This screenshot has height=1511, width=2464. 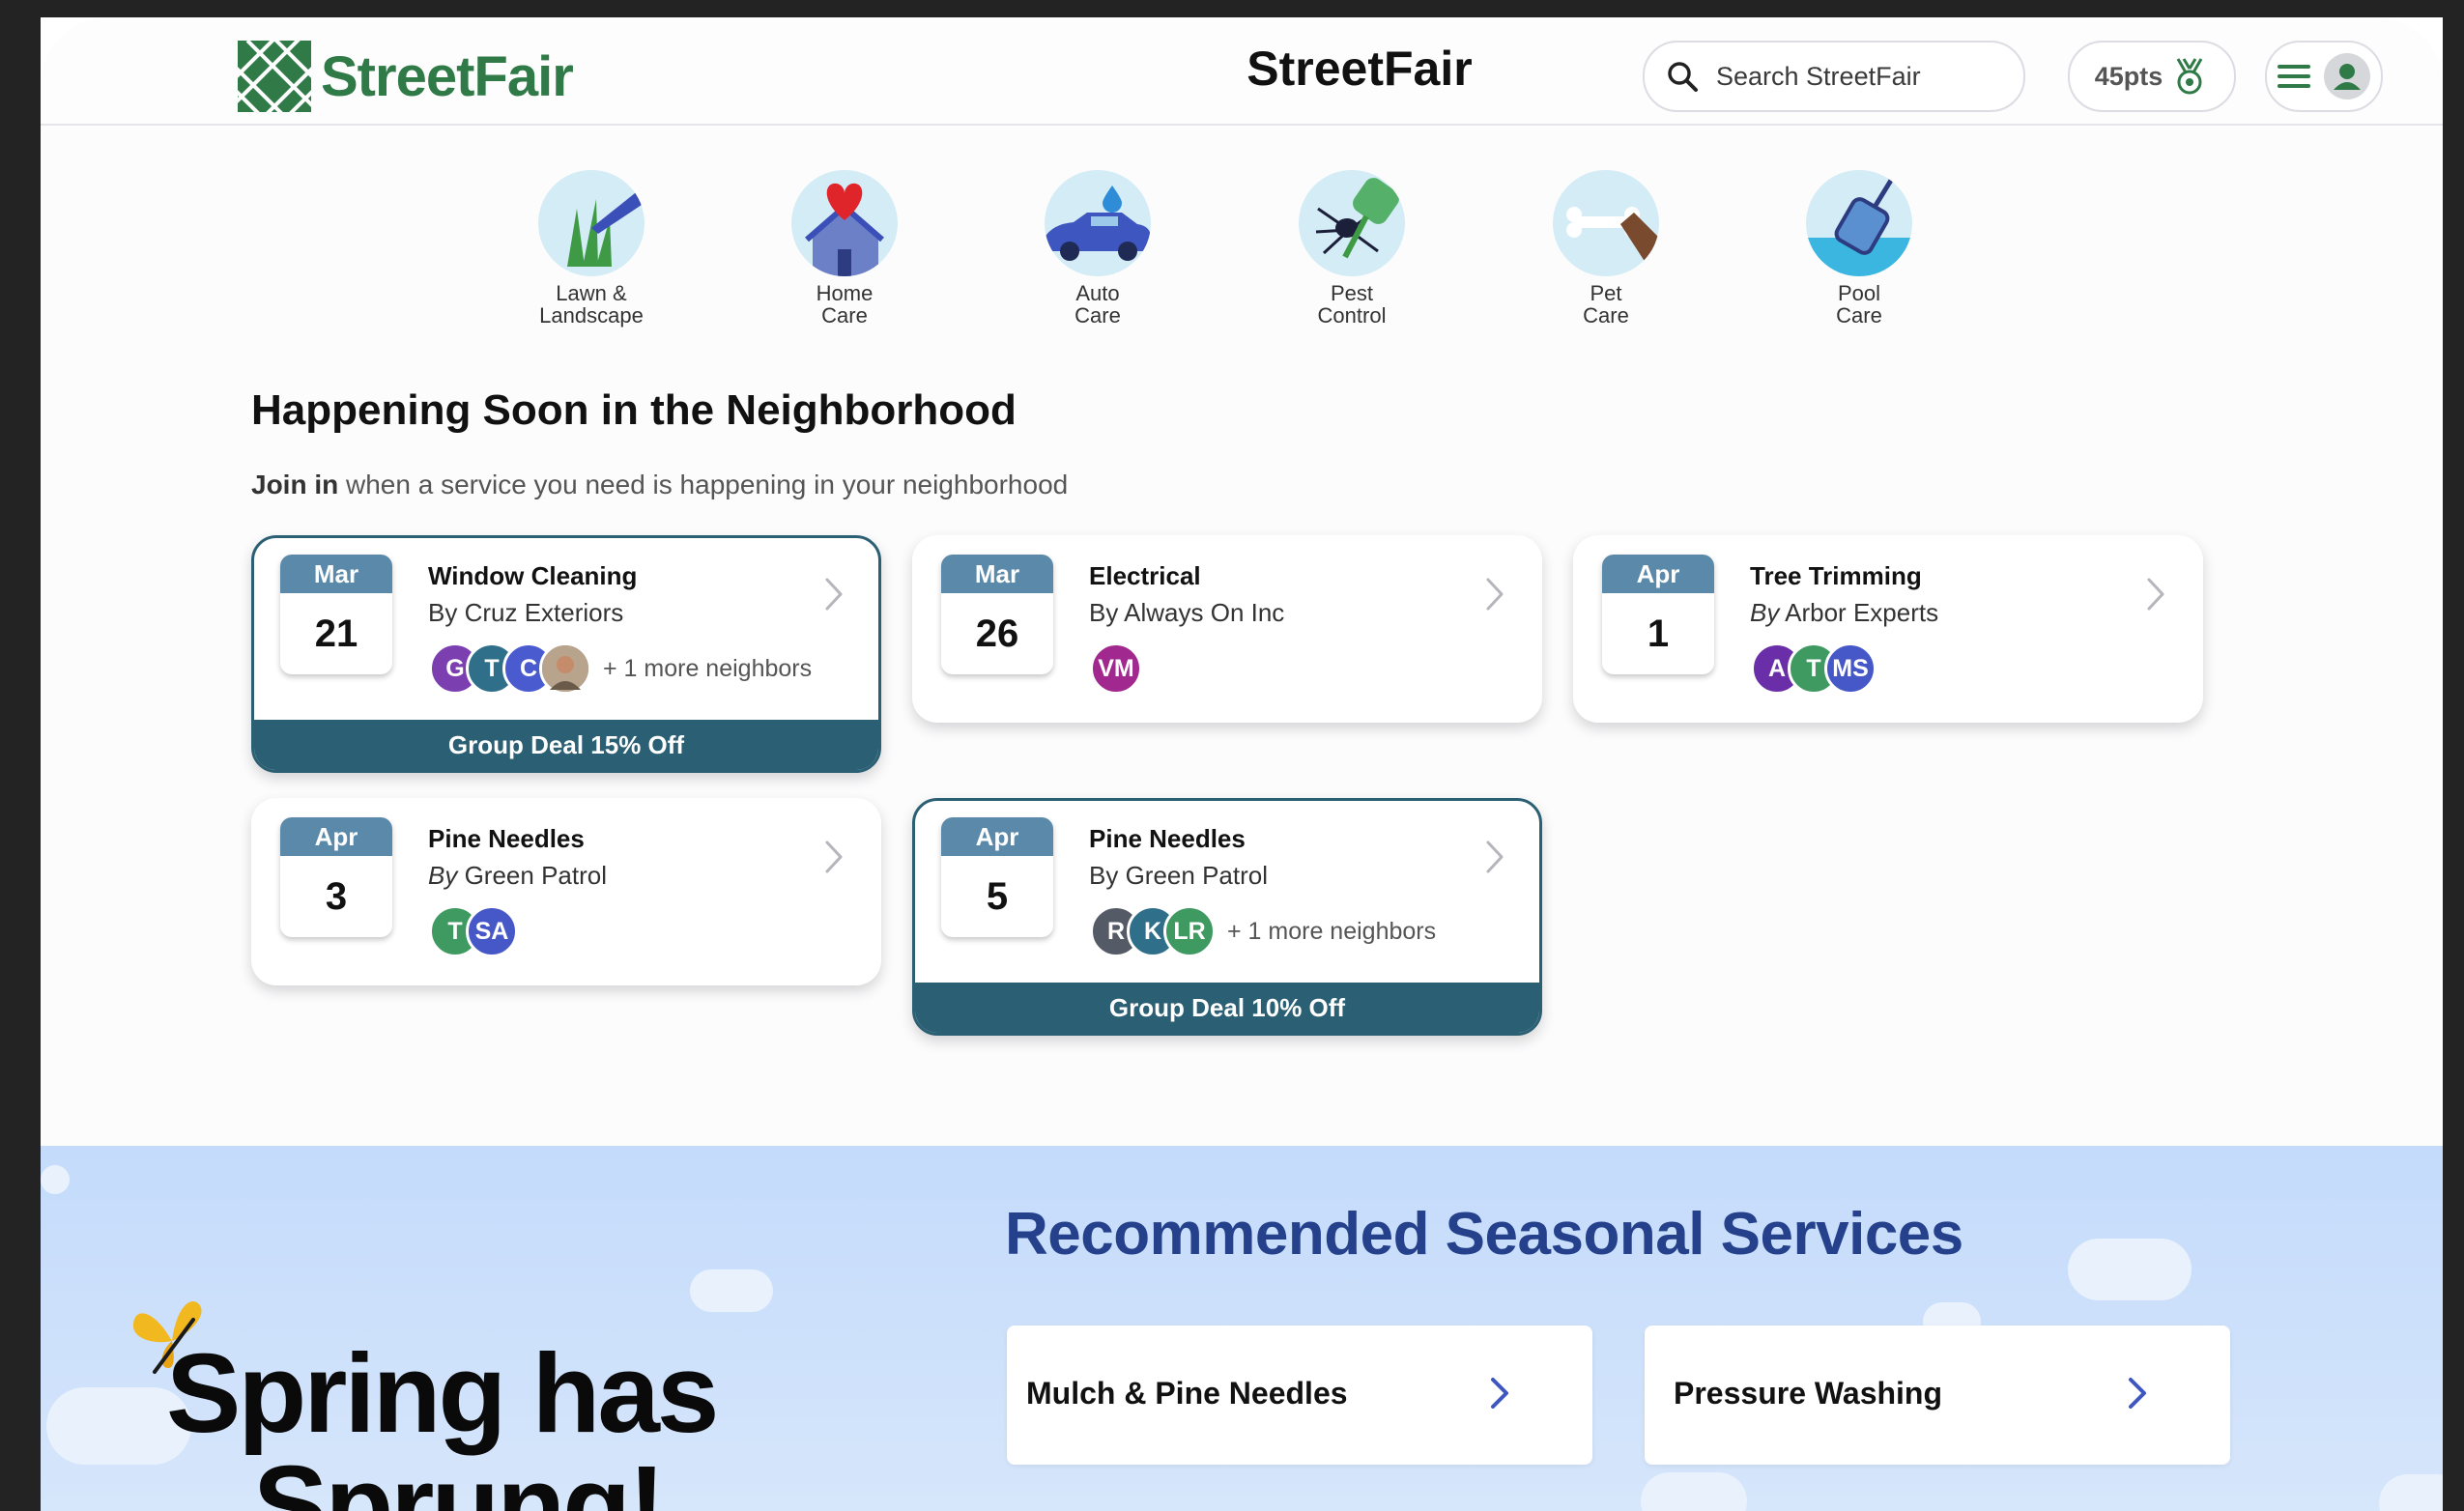 What do you see at coordinates (1189, 931) in the screenshot?
I see `avatar-initials: LR` at bounding box center [1189, 931].